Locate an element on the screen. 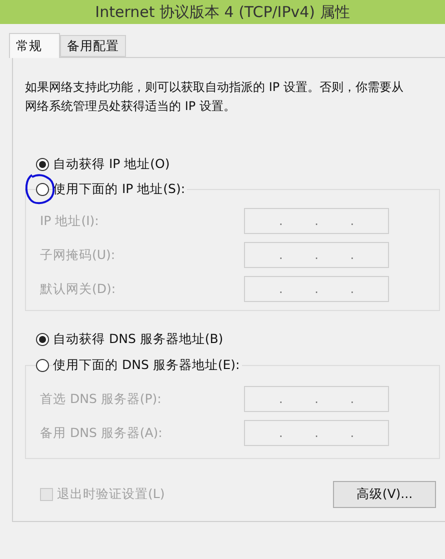  window-title: Internet 协议版本 4 (TCP/IPv4) 属性 is located at coordinates (222, 12).